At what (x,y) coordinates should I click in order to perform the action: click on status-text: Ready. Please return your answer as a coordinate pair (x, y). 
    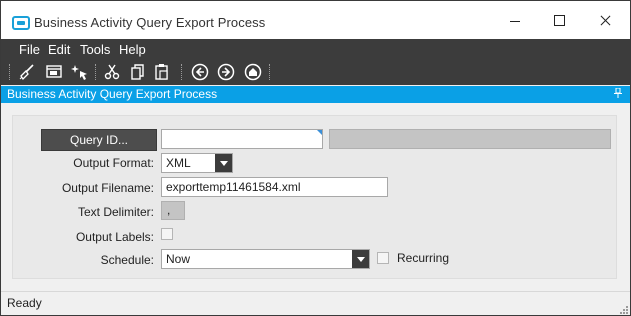
    Looking at the image, I should click on (24, 303).